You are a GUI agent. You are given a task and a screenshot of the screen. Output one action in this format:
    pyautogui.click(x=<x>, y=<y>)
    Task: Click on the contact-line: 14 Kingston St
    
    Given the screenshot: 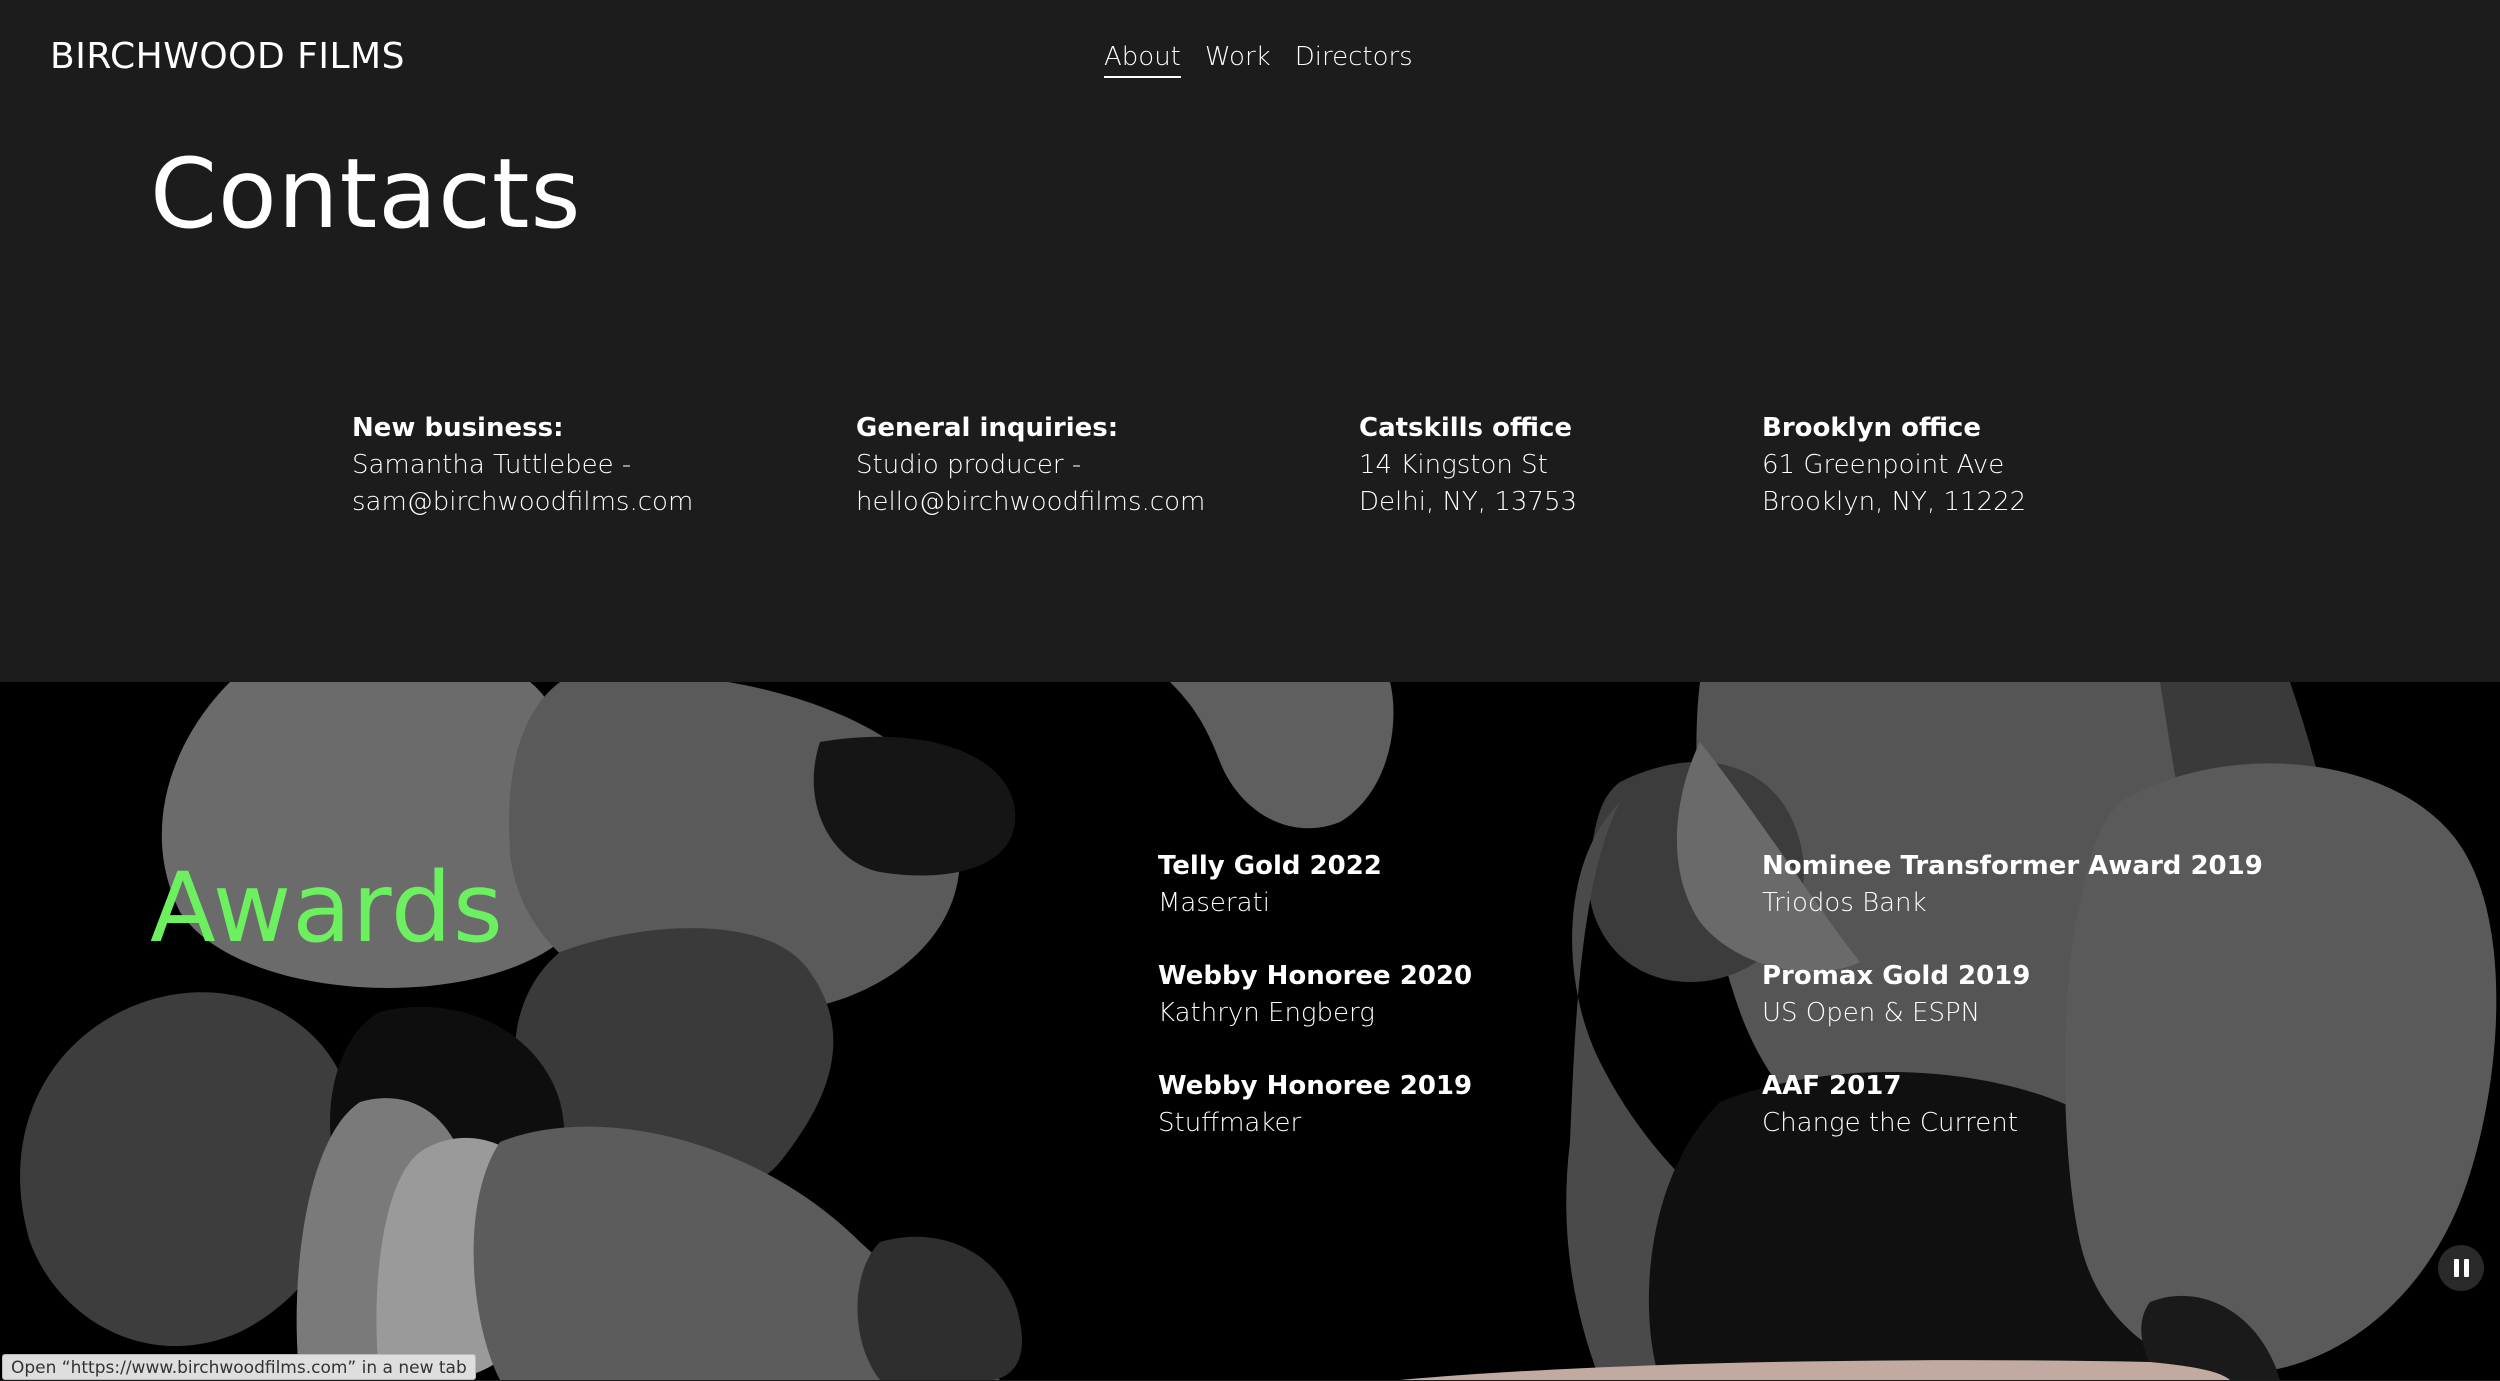 What is the action you would take?
    pyautogui.click(x=1453, y=465)
    